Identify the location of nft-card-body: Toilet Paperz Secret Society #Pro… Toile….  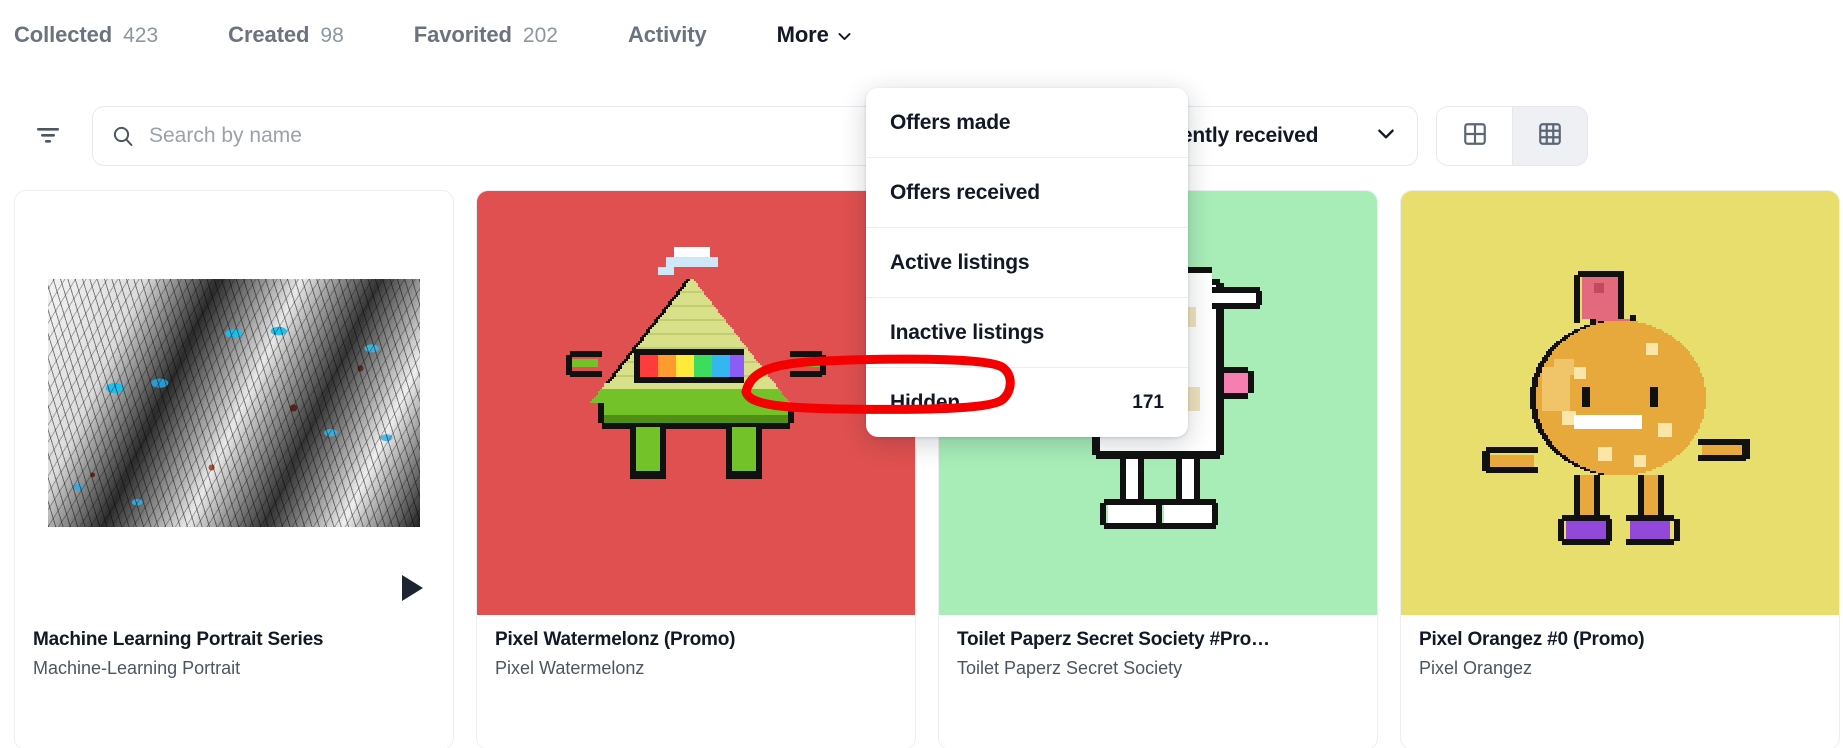
(1158, 647).